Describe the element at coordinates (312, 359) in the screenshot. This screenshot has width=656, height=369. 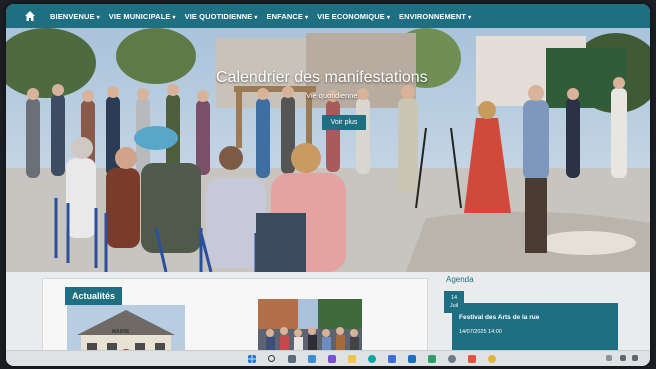
I see `widgets-icon` at that location.